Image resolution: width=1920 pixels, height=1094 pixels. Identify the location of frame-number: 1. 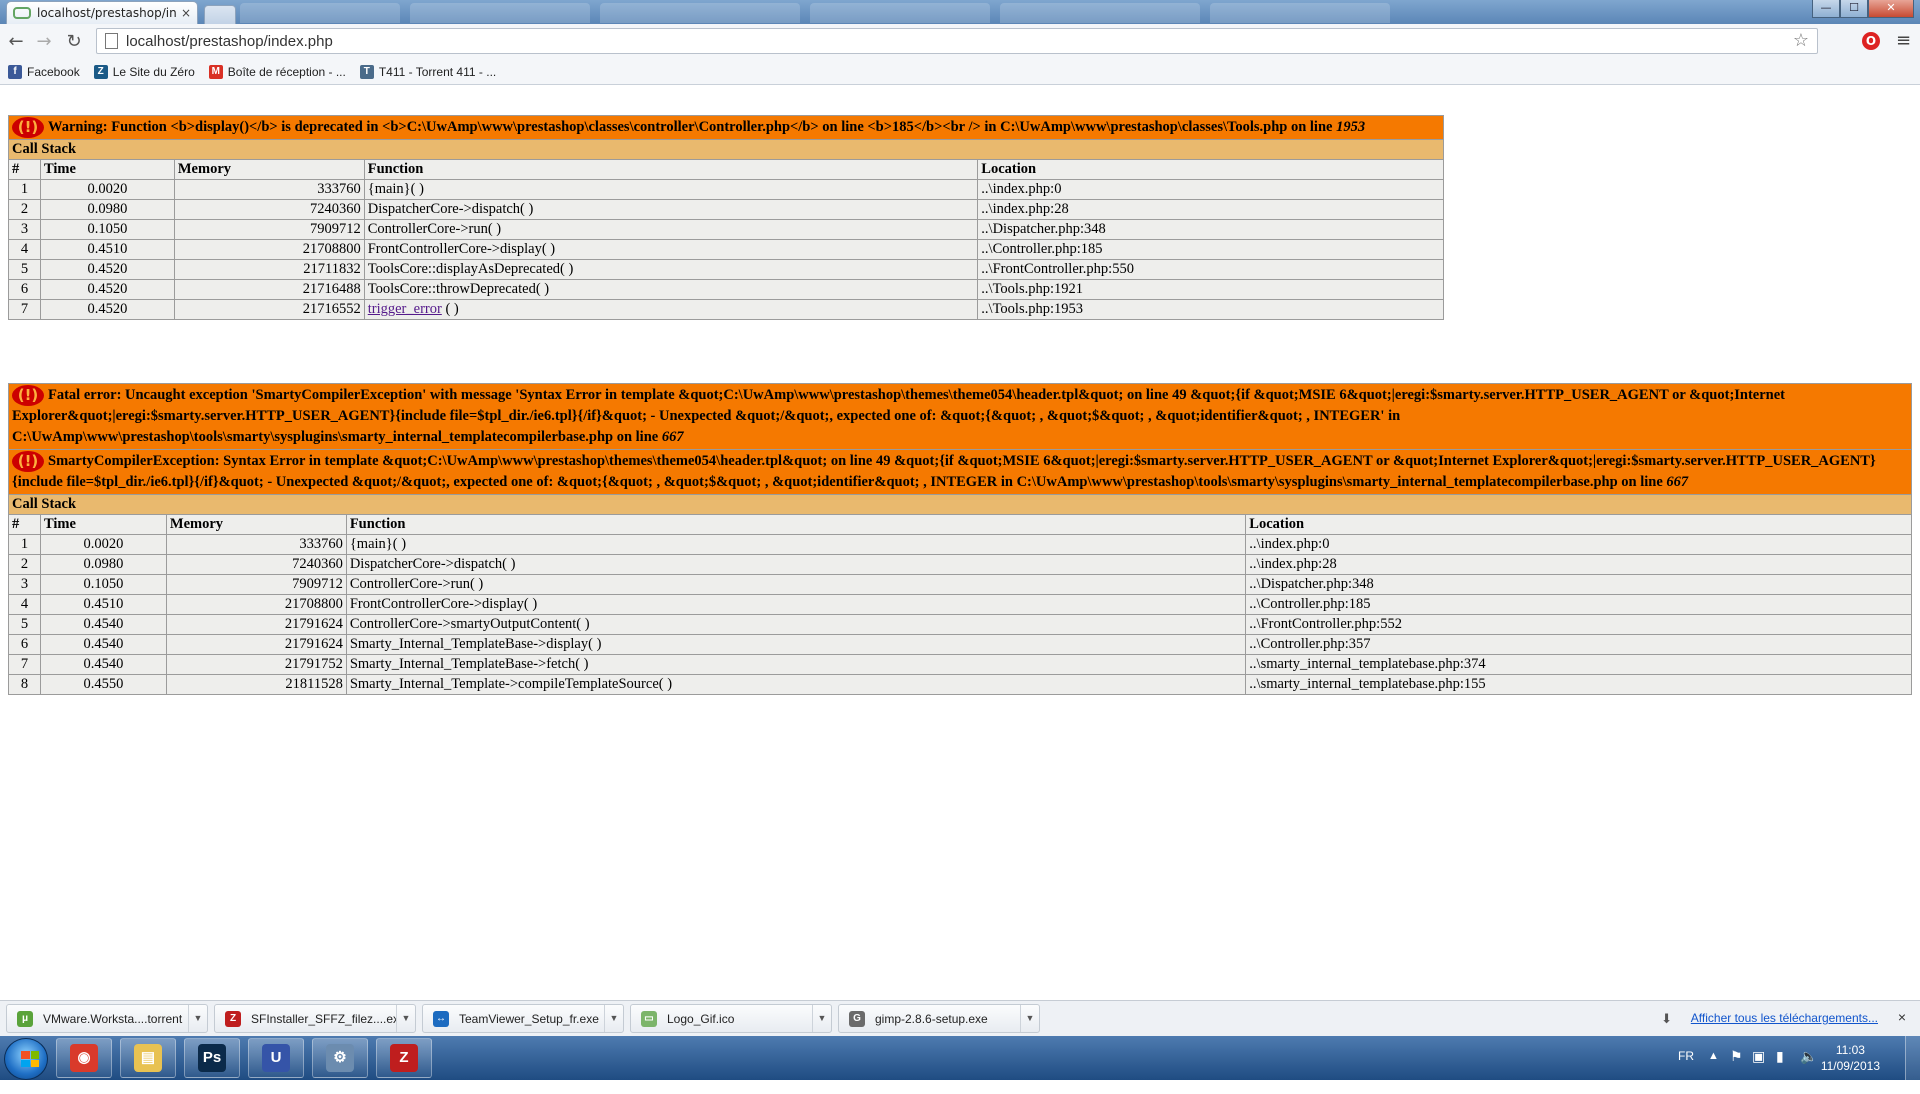
(24, 190).